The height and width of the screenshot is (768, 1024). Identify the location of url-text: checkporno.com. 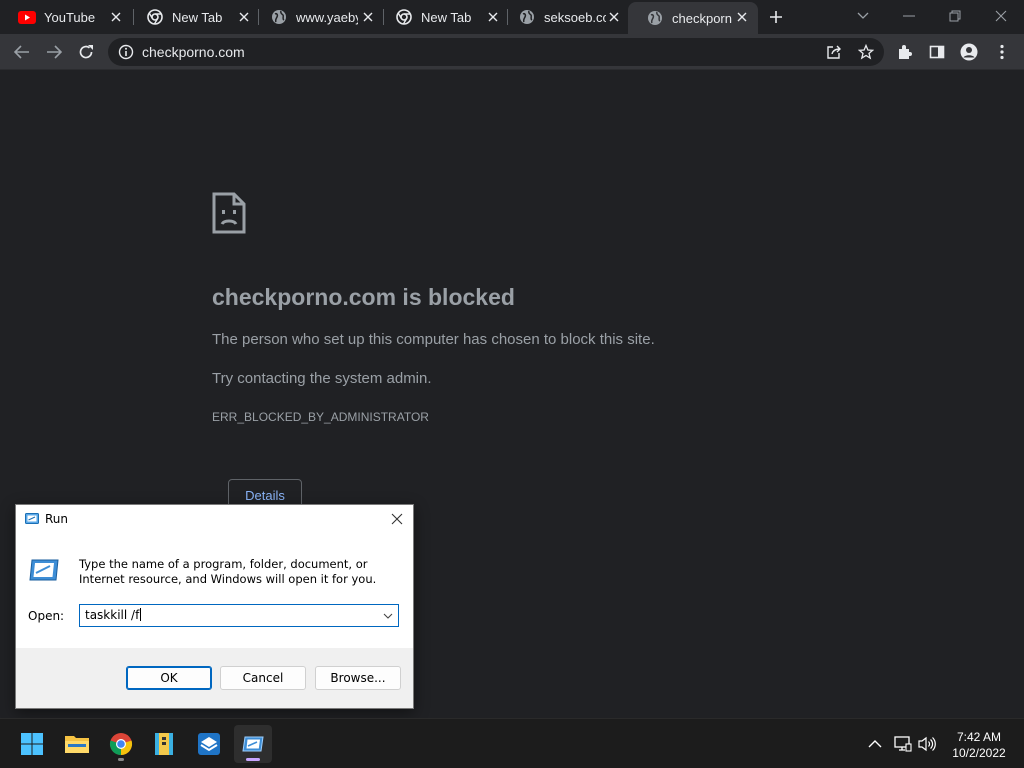
(193, 52).